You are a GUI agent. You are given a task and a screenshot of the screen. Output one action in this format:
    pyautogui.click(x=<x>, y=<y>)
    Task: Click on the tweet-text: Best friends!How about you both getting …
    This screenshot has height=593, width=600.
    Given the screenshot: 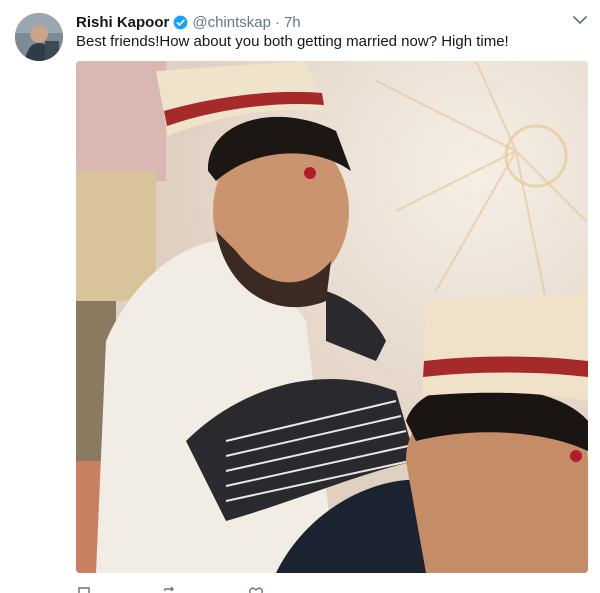 What is the action you would take?
    pyautogui.click(x=292, y=41)
    